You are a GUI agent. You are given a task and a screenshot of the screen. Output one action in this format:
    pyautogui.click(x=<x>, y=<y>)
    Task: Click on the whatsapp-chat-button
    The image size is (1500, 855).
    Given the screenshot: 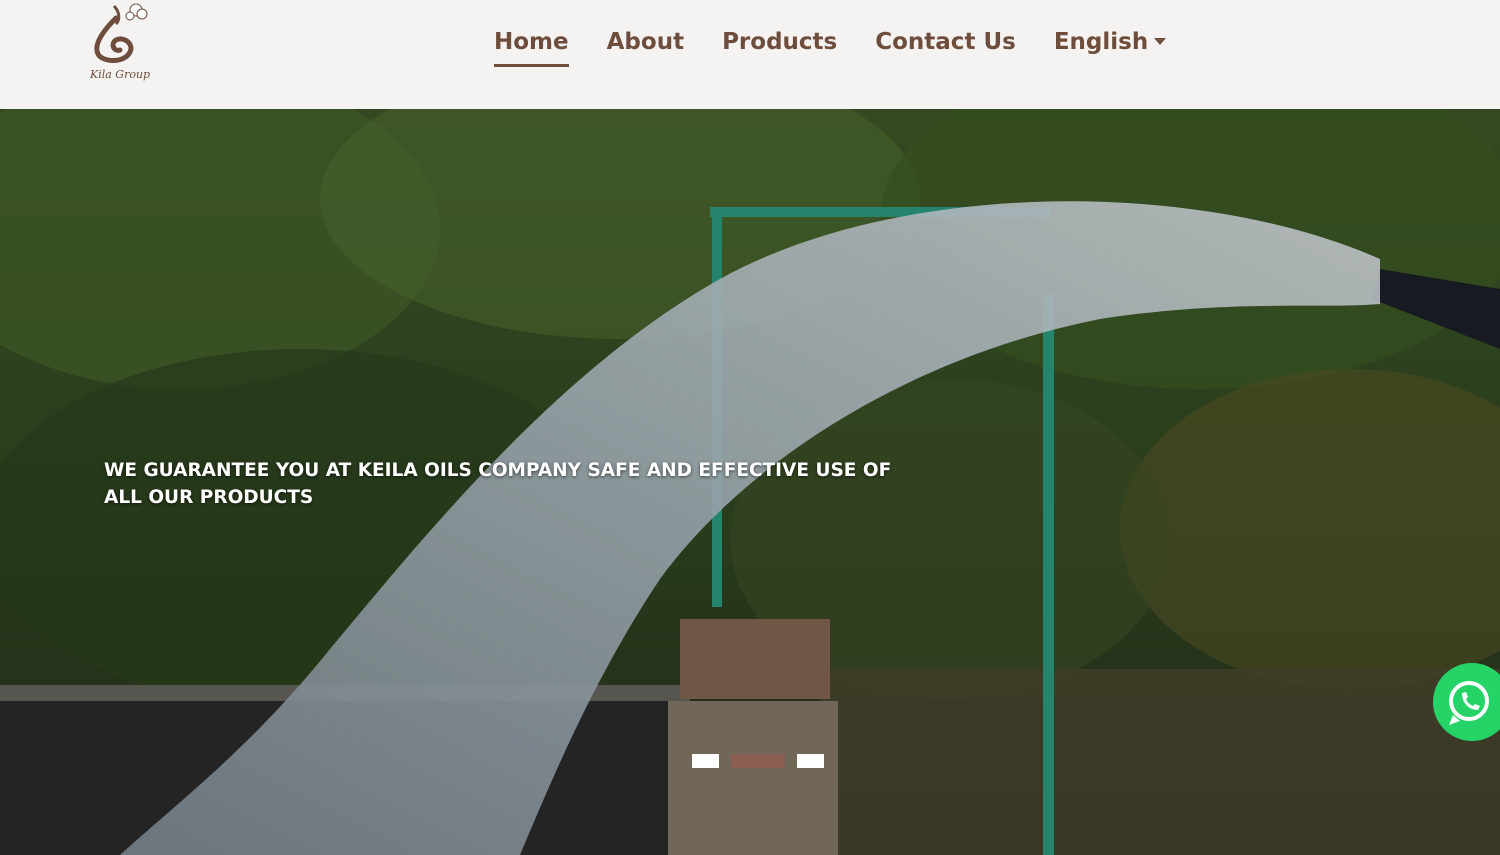 What is the action you would take?
    pyautogui.click(x=1466, y=702)
    